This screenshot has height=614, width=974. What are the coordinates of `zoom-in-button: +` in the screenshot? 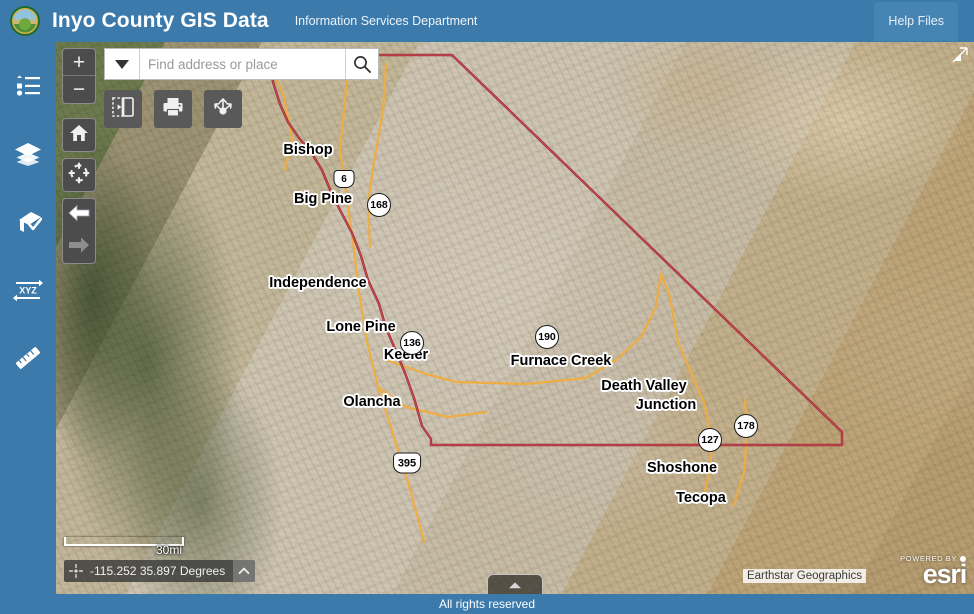 It's located at (79, 62).